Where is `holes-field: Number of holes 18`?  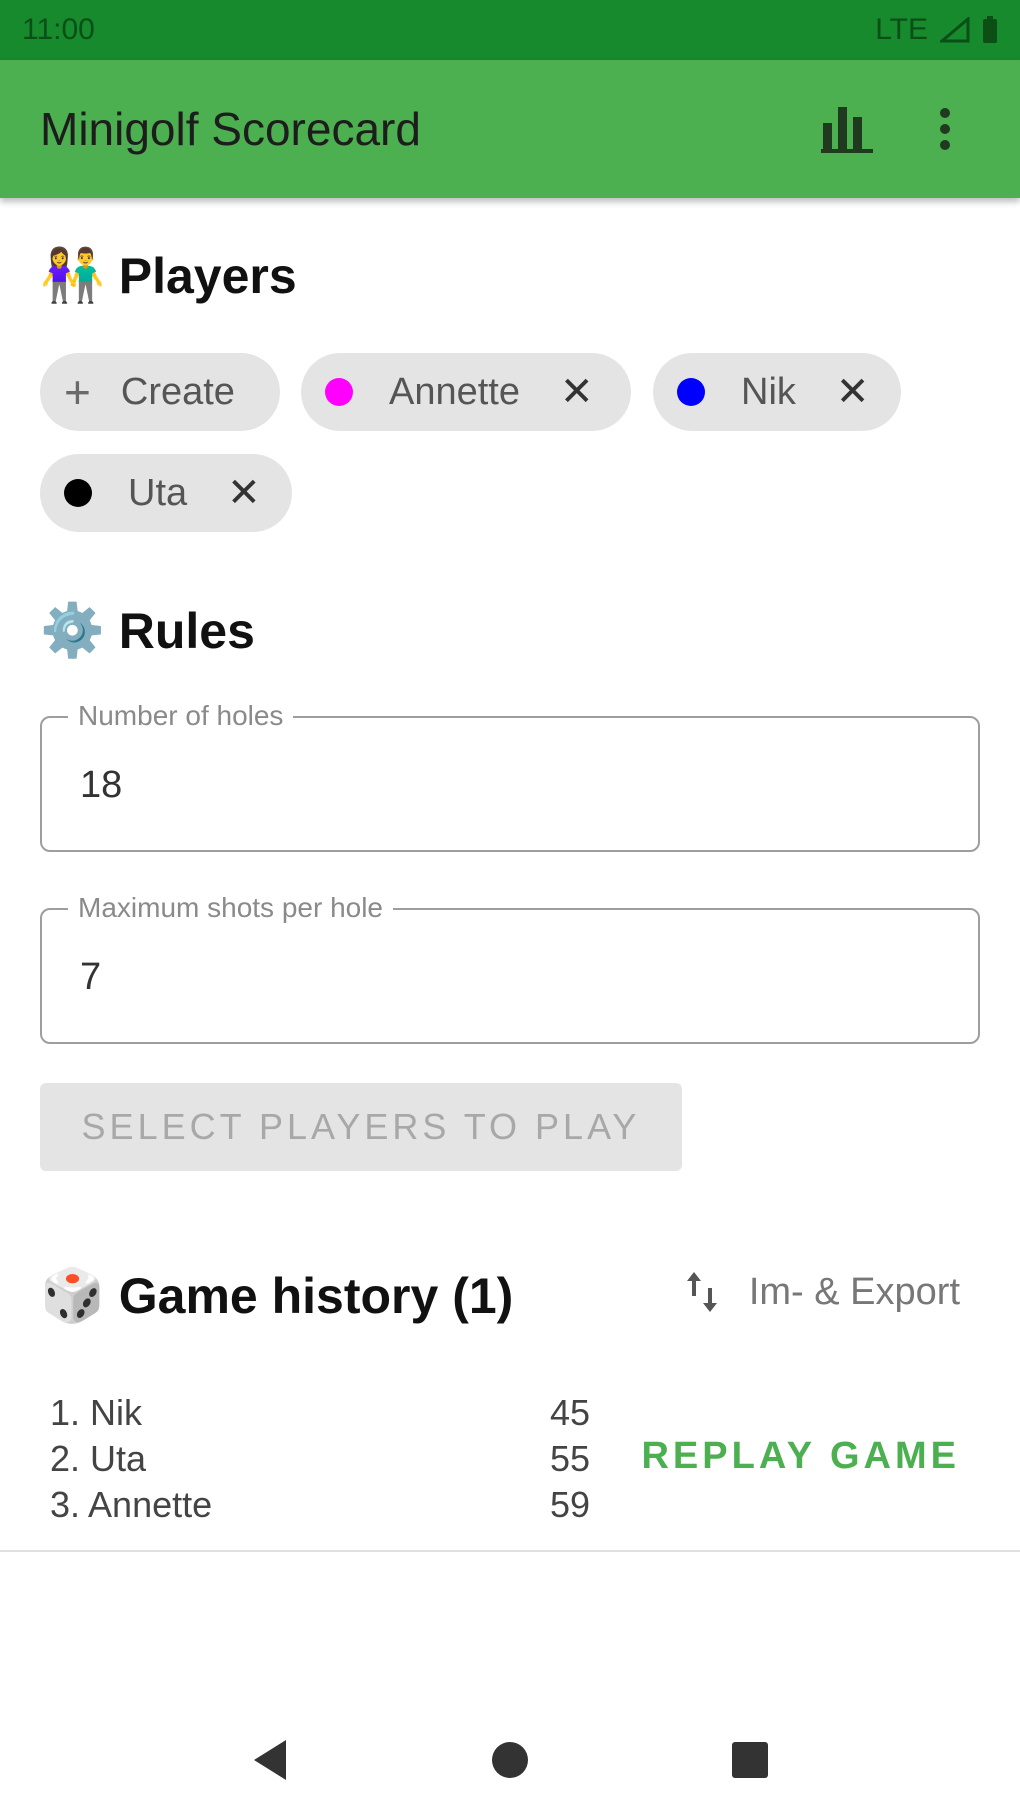
holes-field: Number of holes 18 is located at coordinates (510, 776).